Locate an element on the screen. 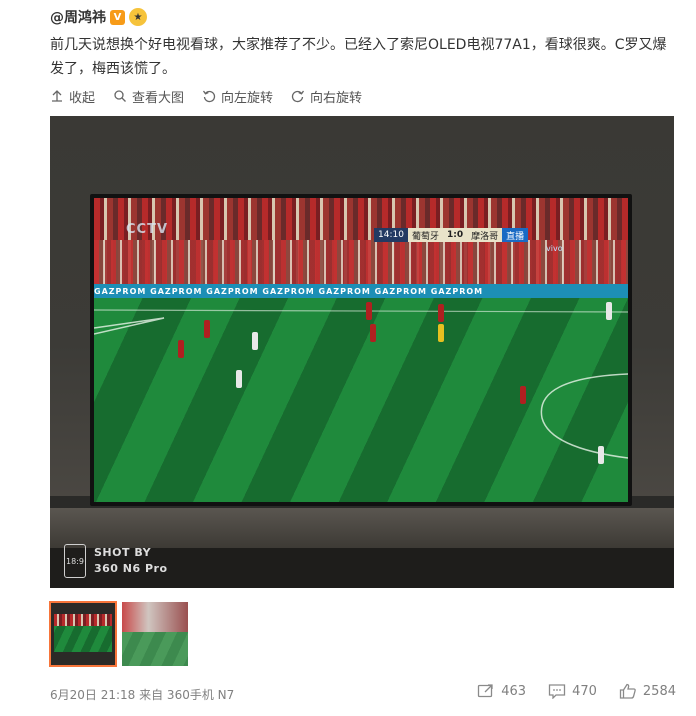 The height and width of the screenshot is (716, 696). image-toolbar: 收起 查看大图 向左旋转 向右旋转 is located at coordinates (215, 96).